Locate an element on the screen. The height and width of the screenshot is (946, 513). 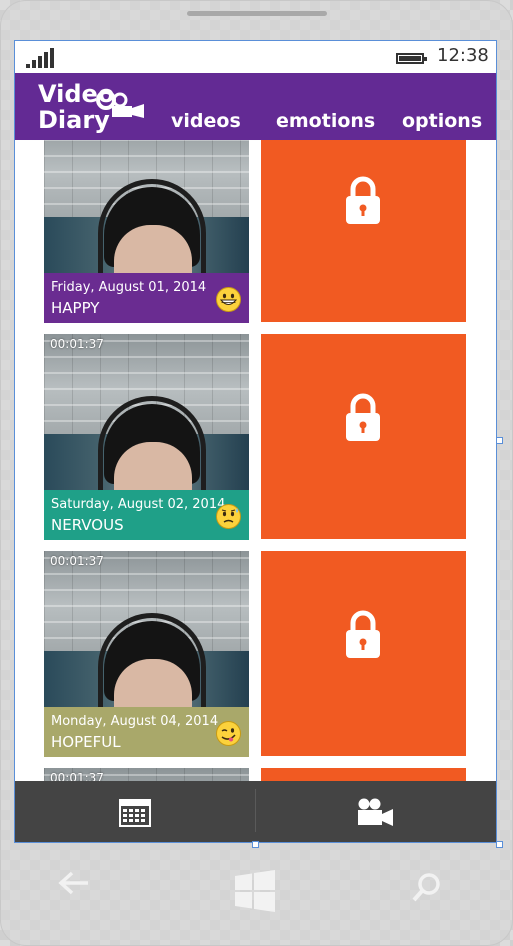
entry-info-bar: Friday, August 01, 2014 HAPPY is located at coordinates (146, 298).